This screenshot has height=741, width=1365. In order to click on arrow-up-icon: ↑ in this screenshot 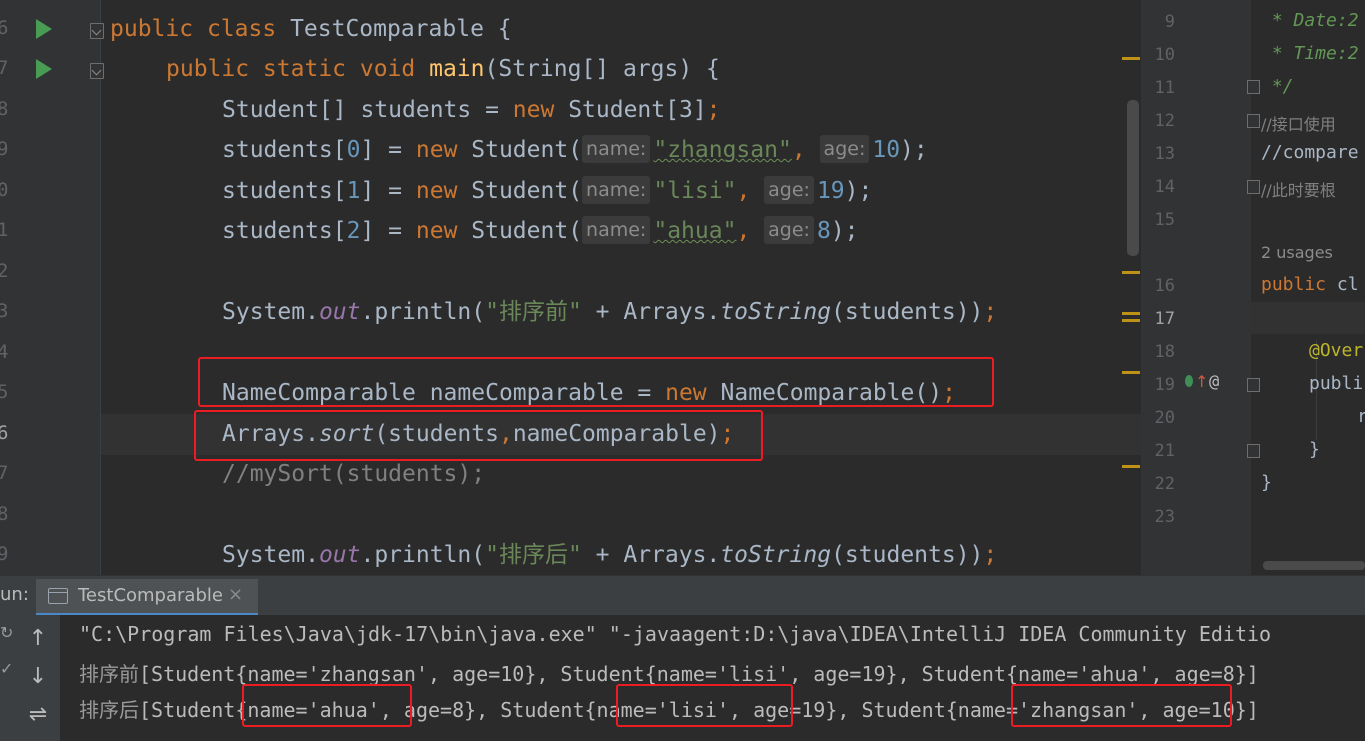, I will do `click(1202, 381)`.